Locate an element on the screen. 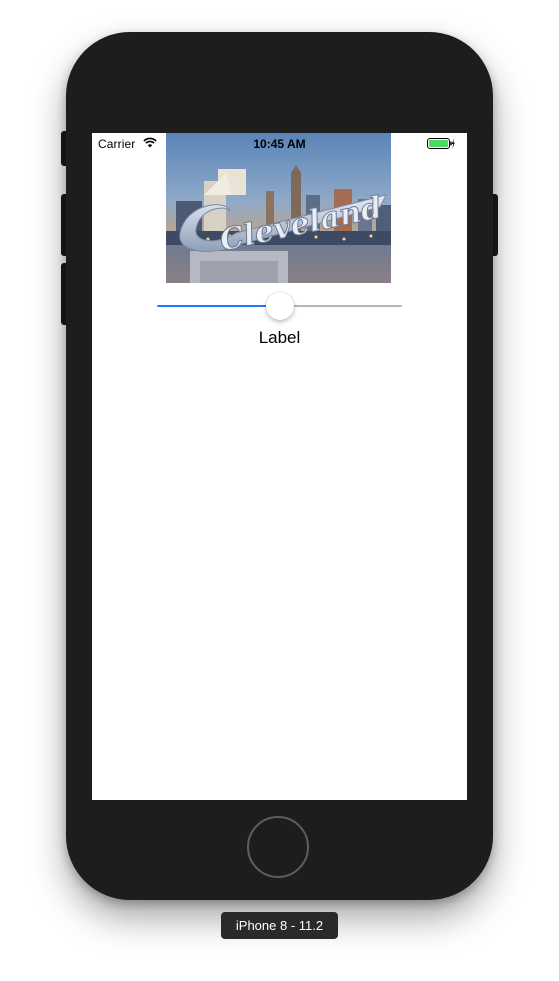  value-slider is located at coordinates (279, 306).